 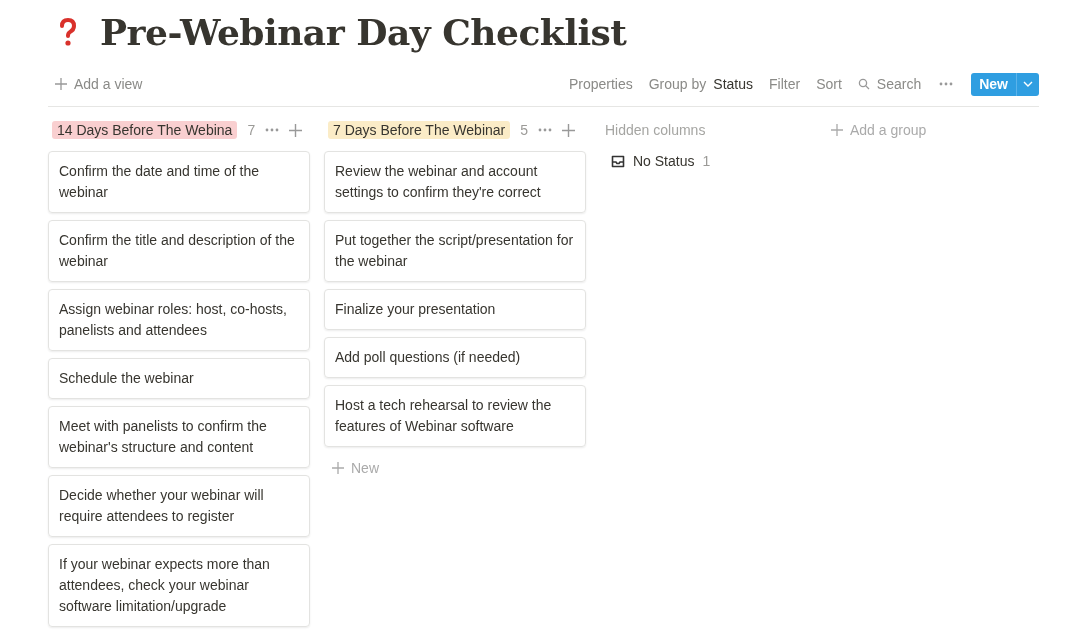 I want to click on toolbar-button: Filter, so click(x=785, y=84).